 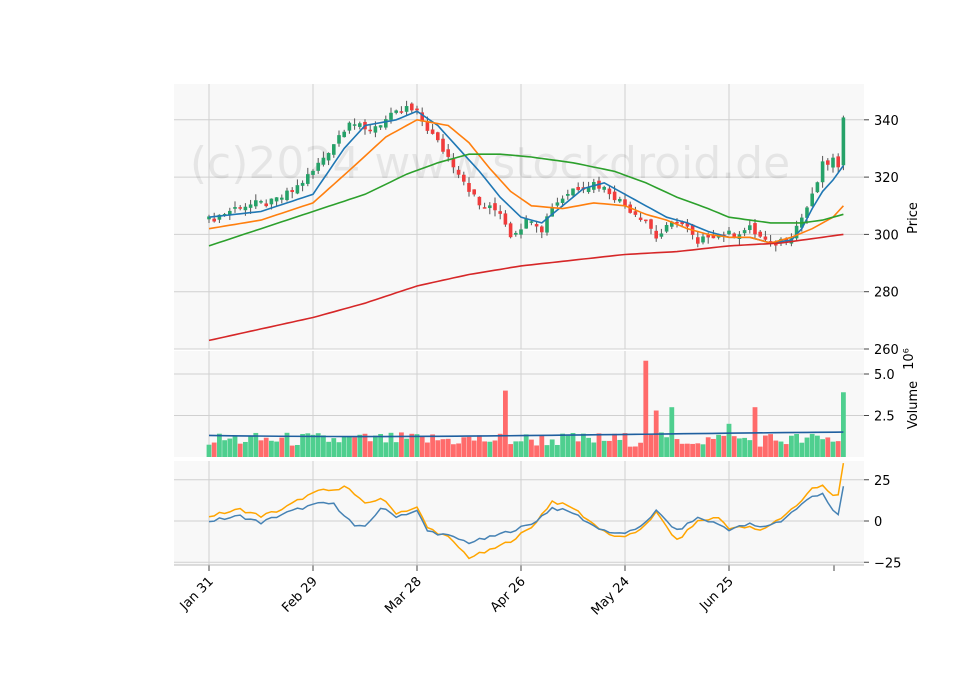 I want to click on volume-panel-bg, so click(x=519, y=404).